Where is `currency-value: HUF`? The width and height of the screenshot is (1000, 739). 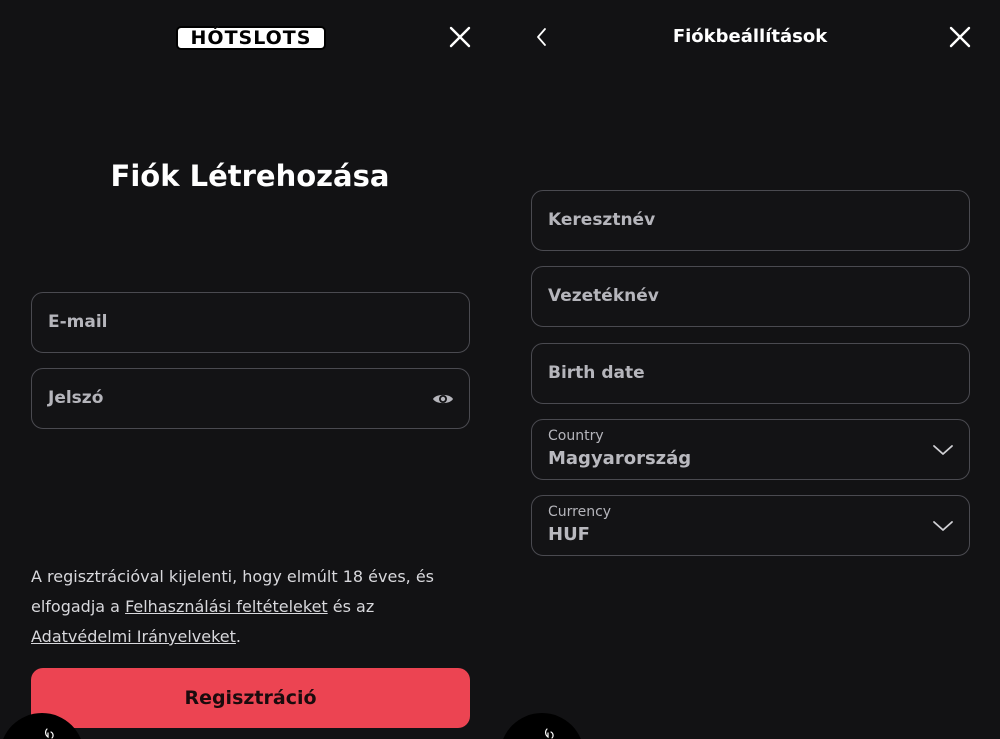
currency-value: HUF is located at coordinates (569, 534).